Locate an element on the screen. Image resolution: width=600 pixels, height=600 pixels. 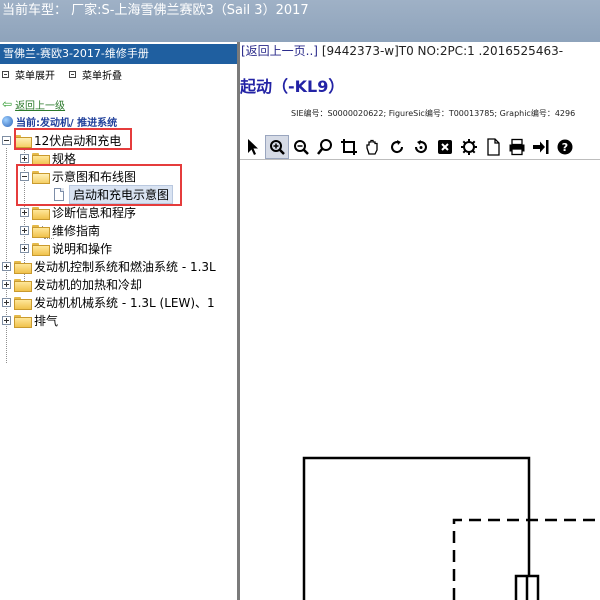
viewer-toolbar: ? is located at coordinates (420, 147).